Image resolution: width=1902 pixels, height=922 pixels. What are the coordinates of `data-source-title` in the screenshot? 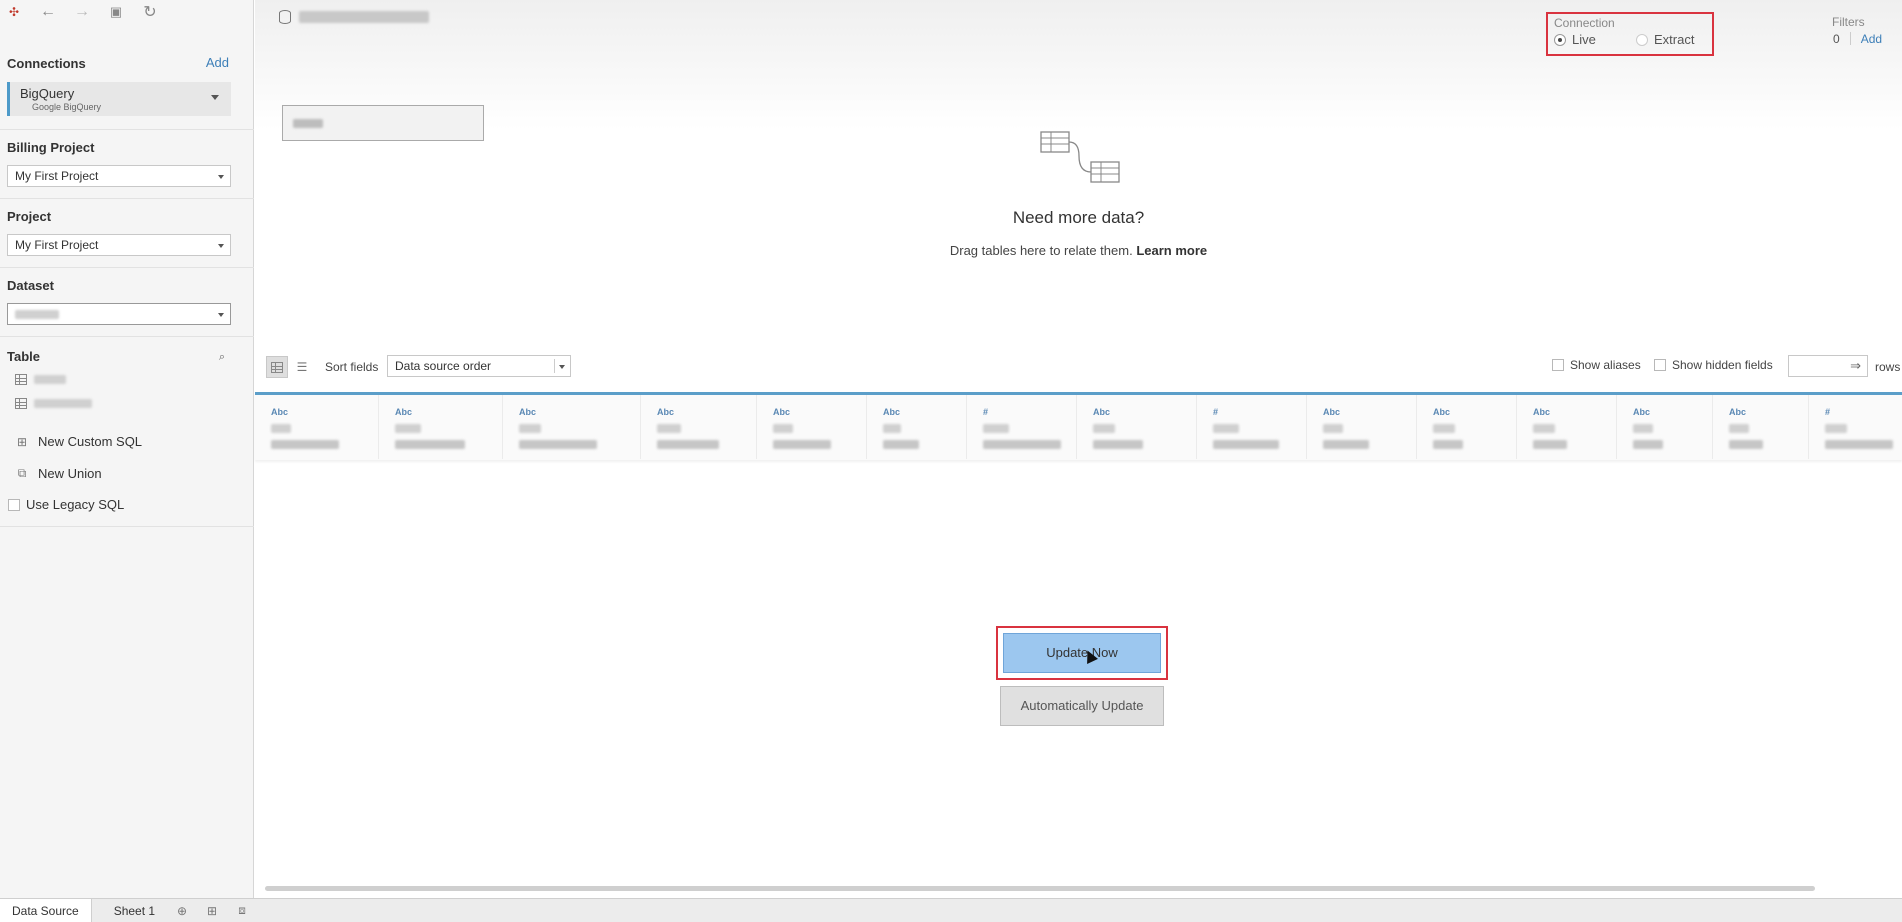 It's located at (354, 17).